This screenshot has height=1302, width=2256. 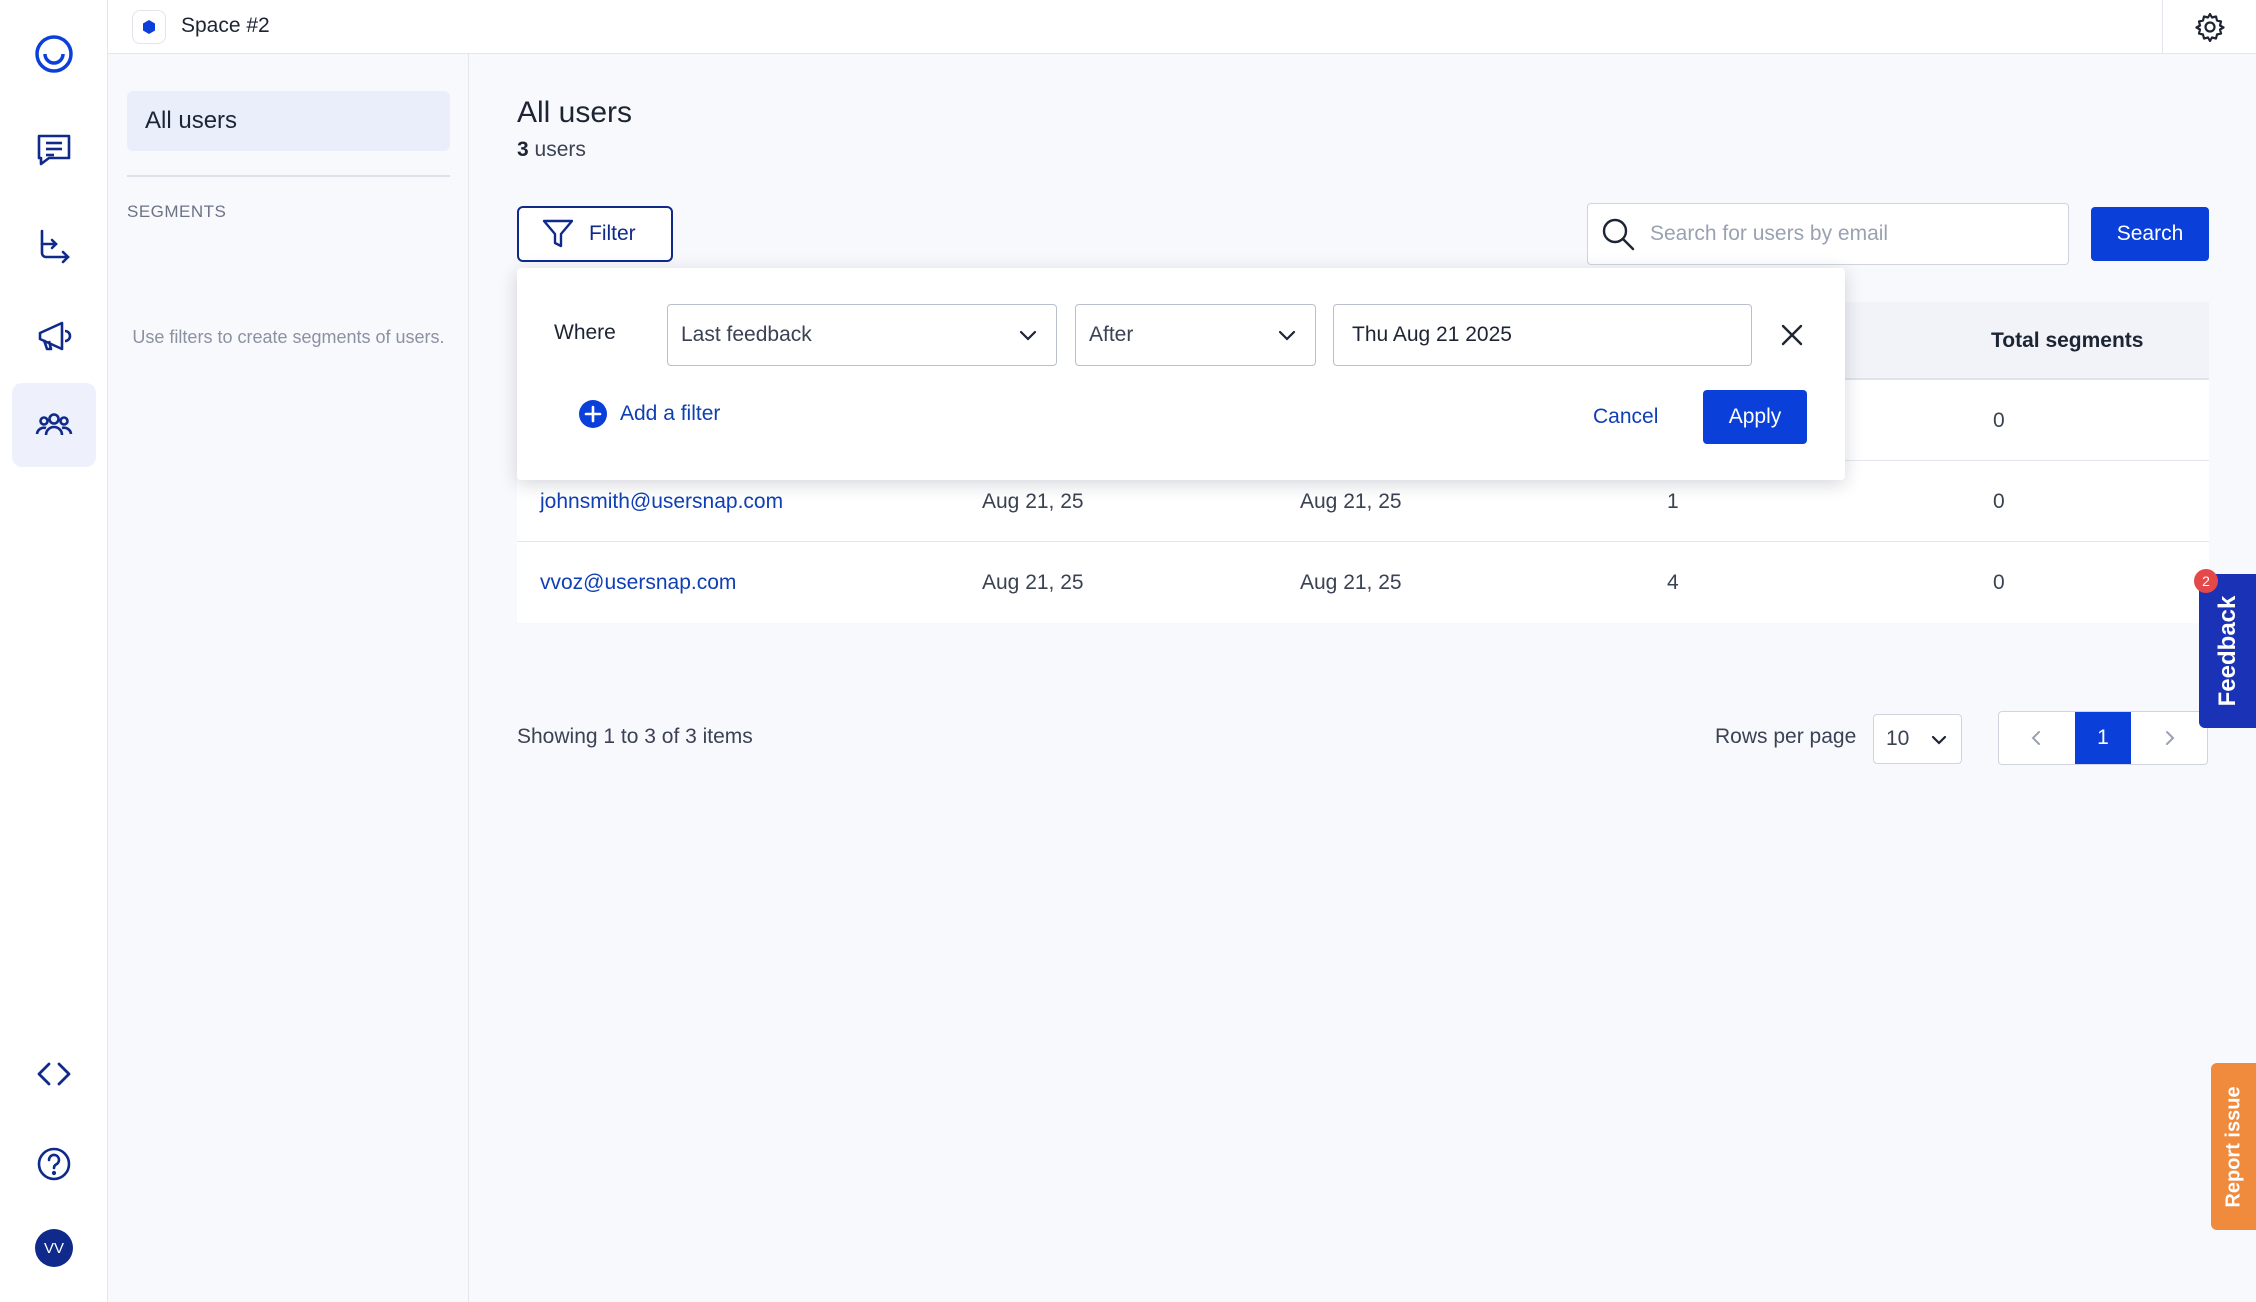 I want to click on report-issue-tab: Report issue, so click(x=2233, y=1146).